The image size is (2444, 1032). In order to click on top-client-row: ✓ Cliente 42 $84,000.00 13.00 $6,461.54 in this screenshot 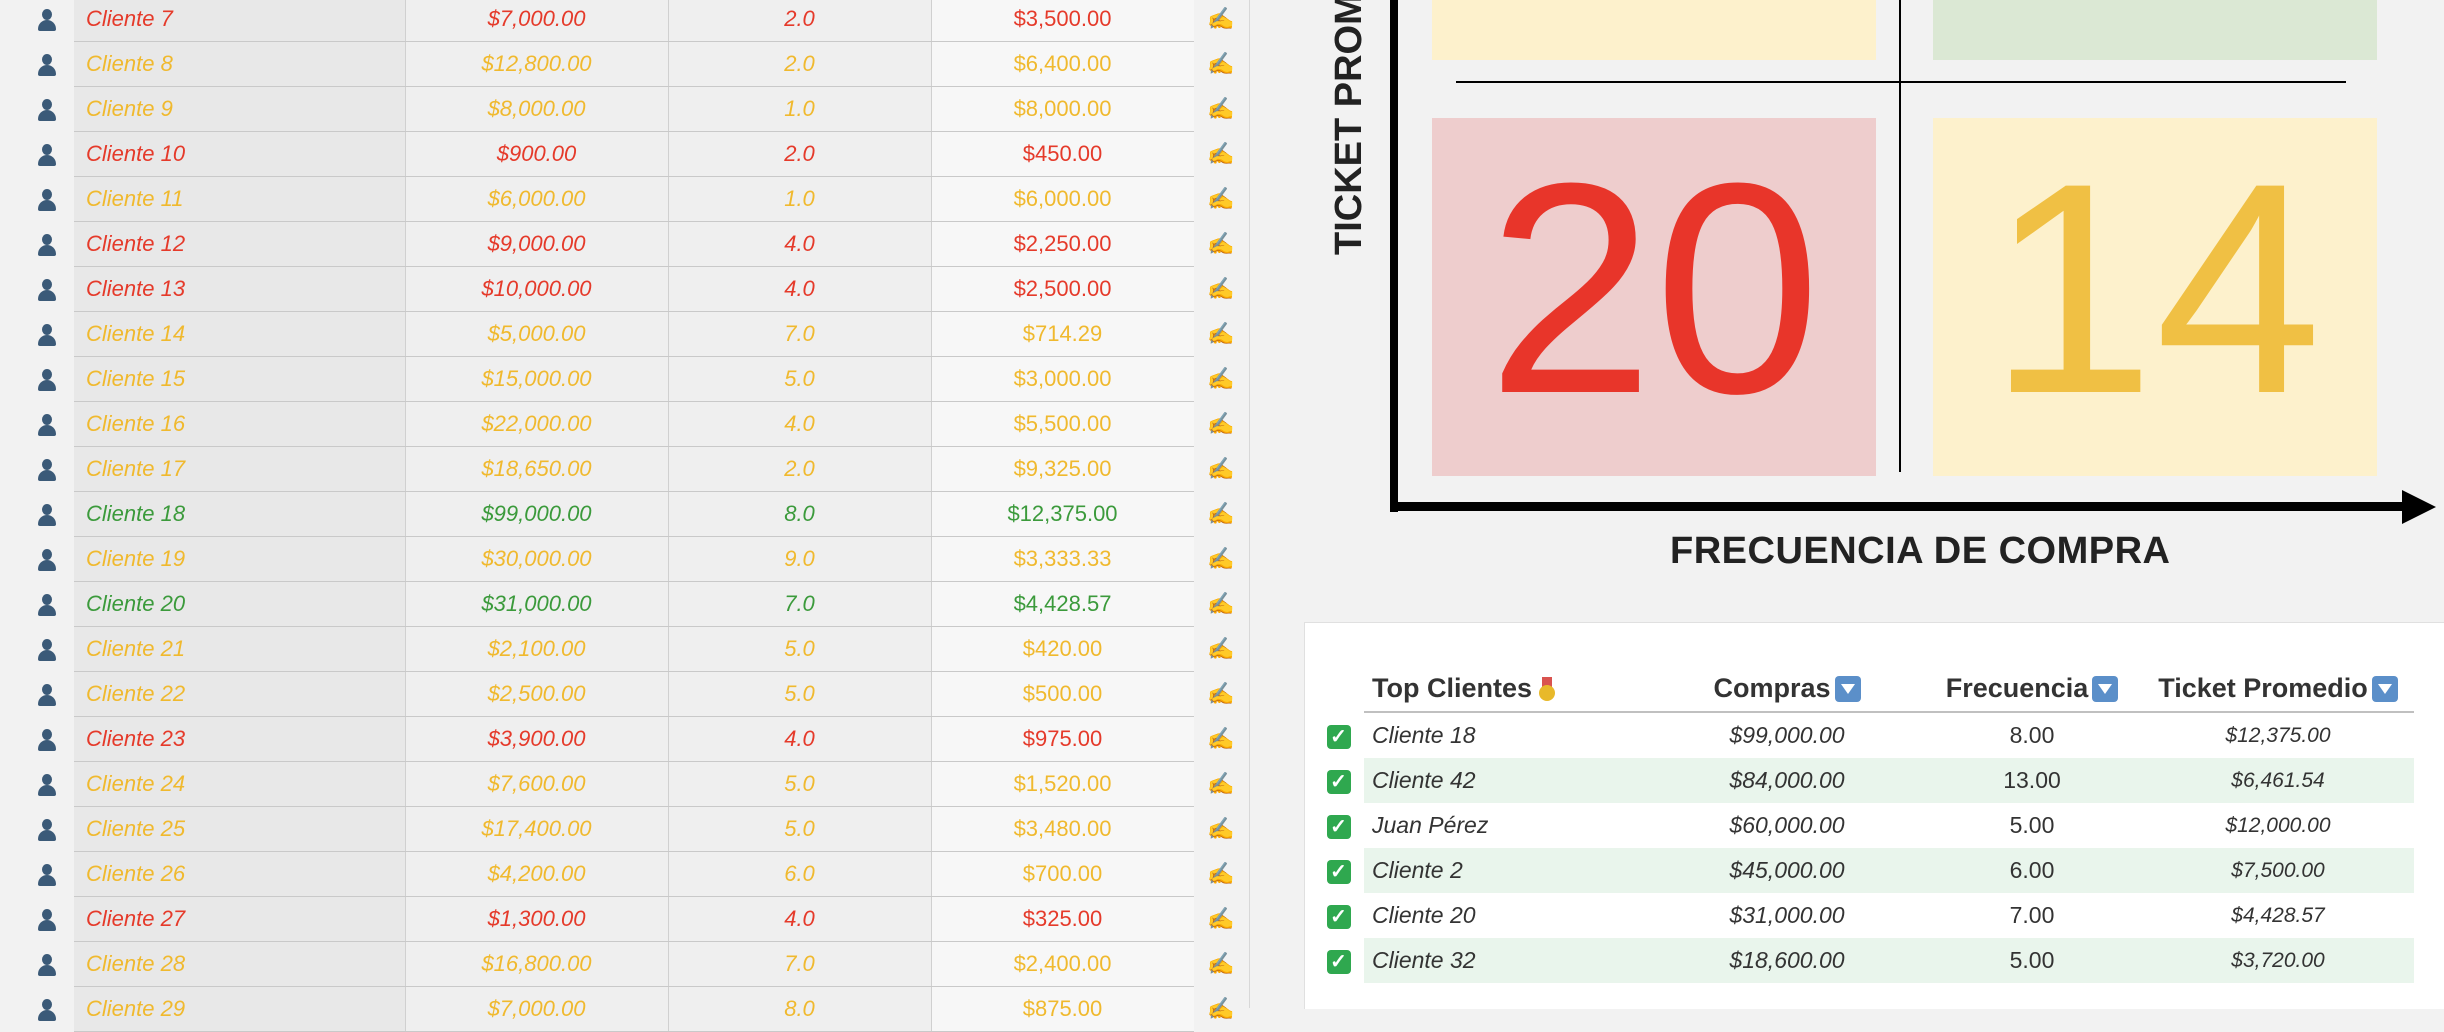, I will do `click(1863, 780)`.